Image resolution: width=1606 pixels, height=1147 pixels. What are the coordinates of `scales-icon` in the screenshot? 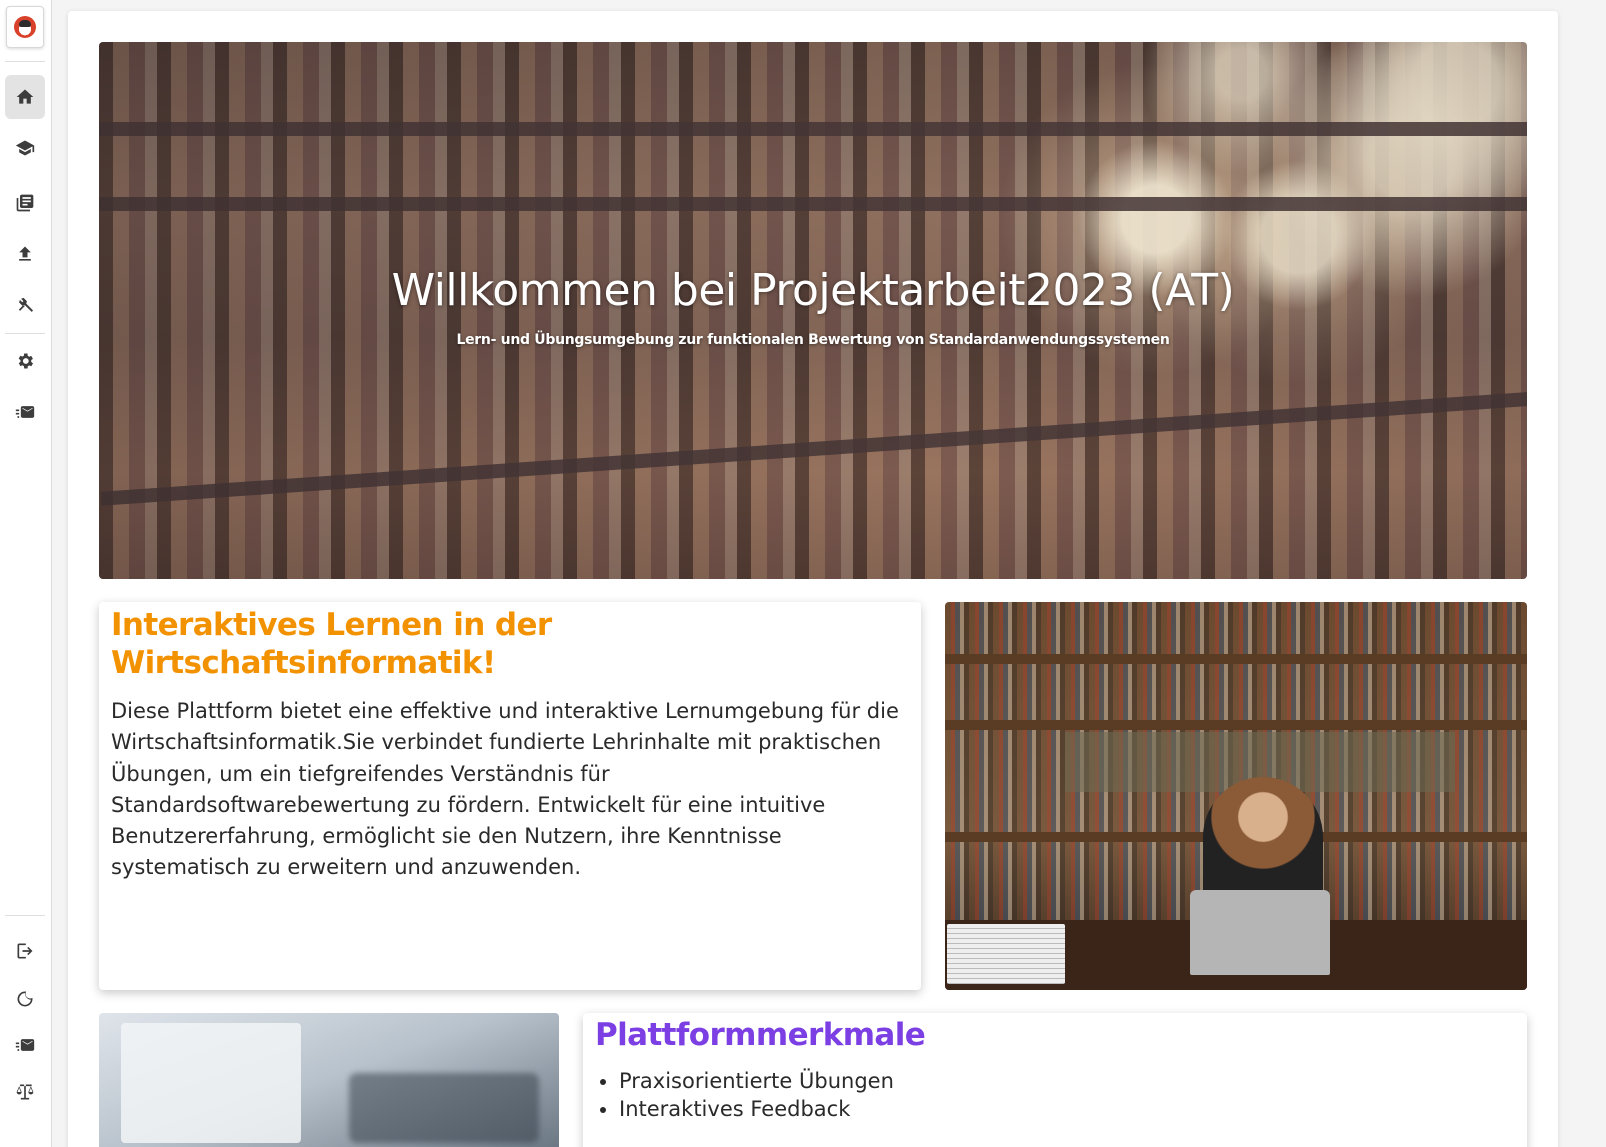 It's located at (25, 1092).